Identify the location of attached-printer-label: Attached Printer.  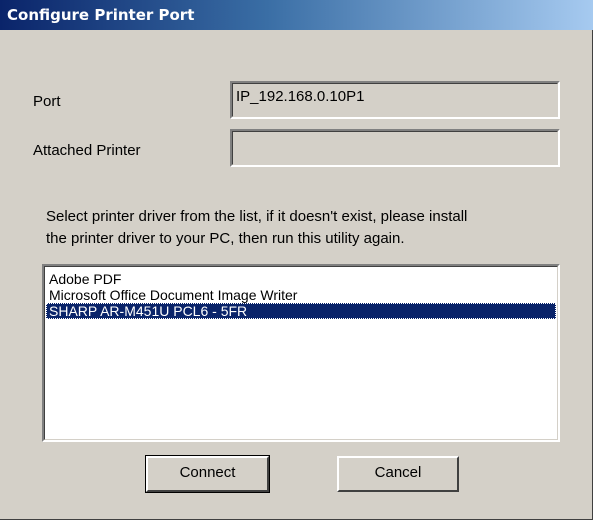
(87, 150).